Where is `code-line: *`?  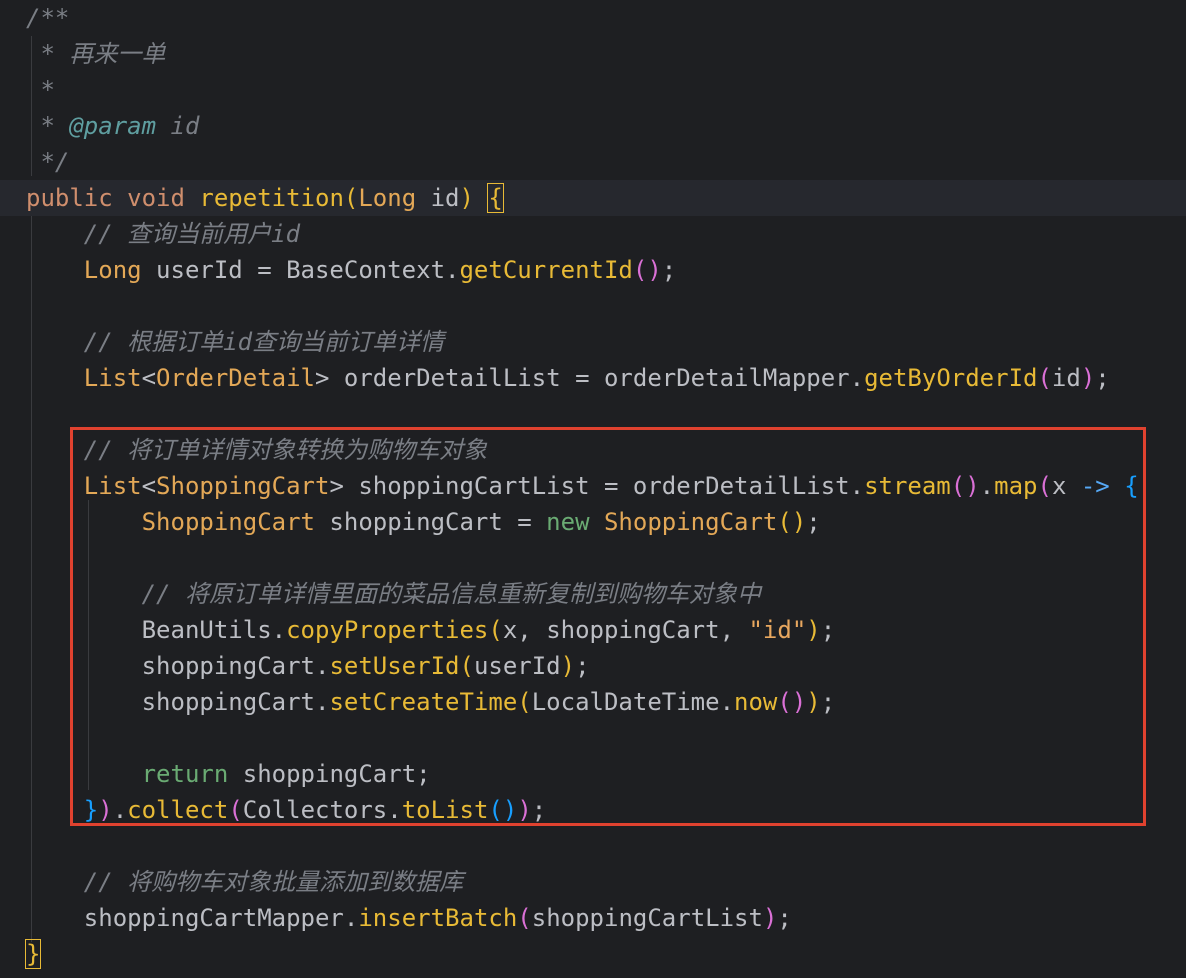
code-line: * is located at coordinates (593, 90).